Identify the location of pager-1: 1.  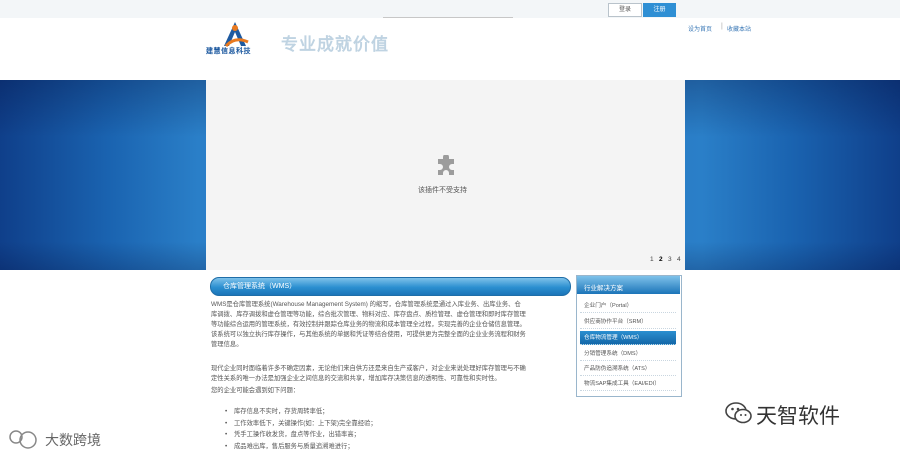
(652, 259).